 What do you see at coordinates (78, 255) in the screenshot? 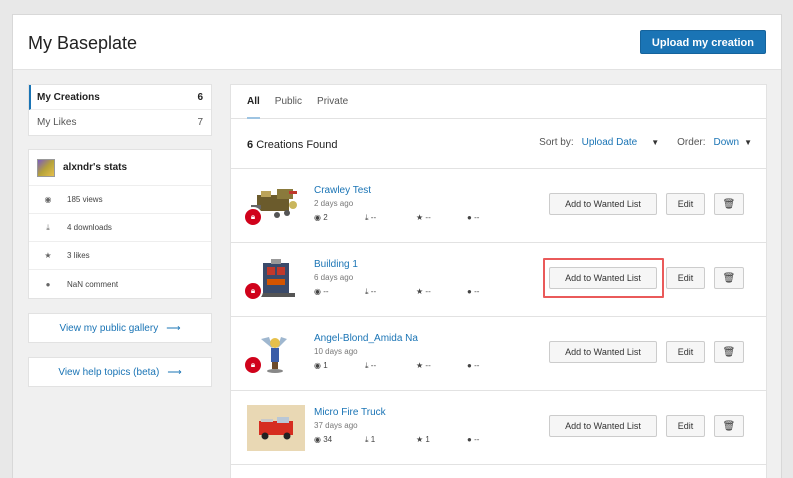
I see `stat-label: 3 likes` at bounding box center [78, 255].